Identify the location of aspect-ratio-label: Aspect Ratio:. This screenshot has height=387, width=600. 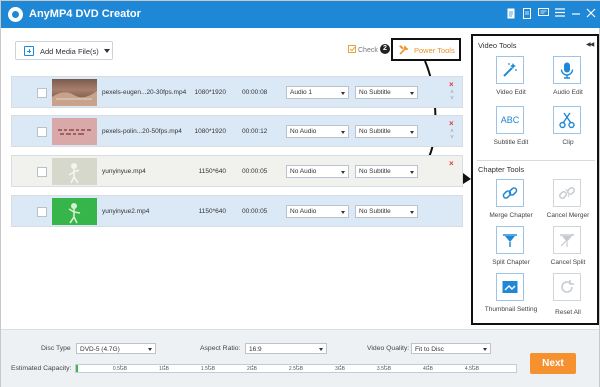
(220, 348).